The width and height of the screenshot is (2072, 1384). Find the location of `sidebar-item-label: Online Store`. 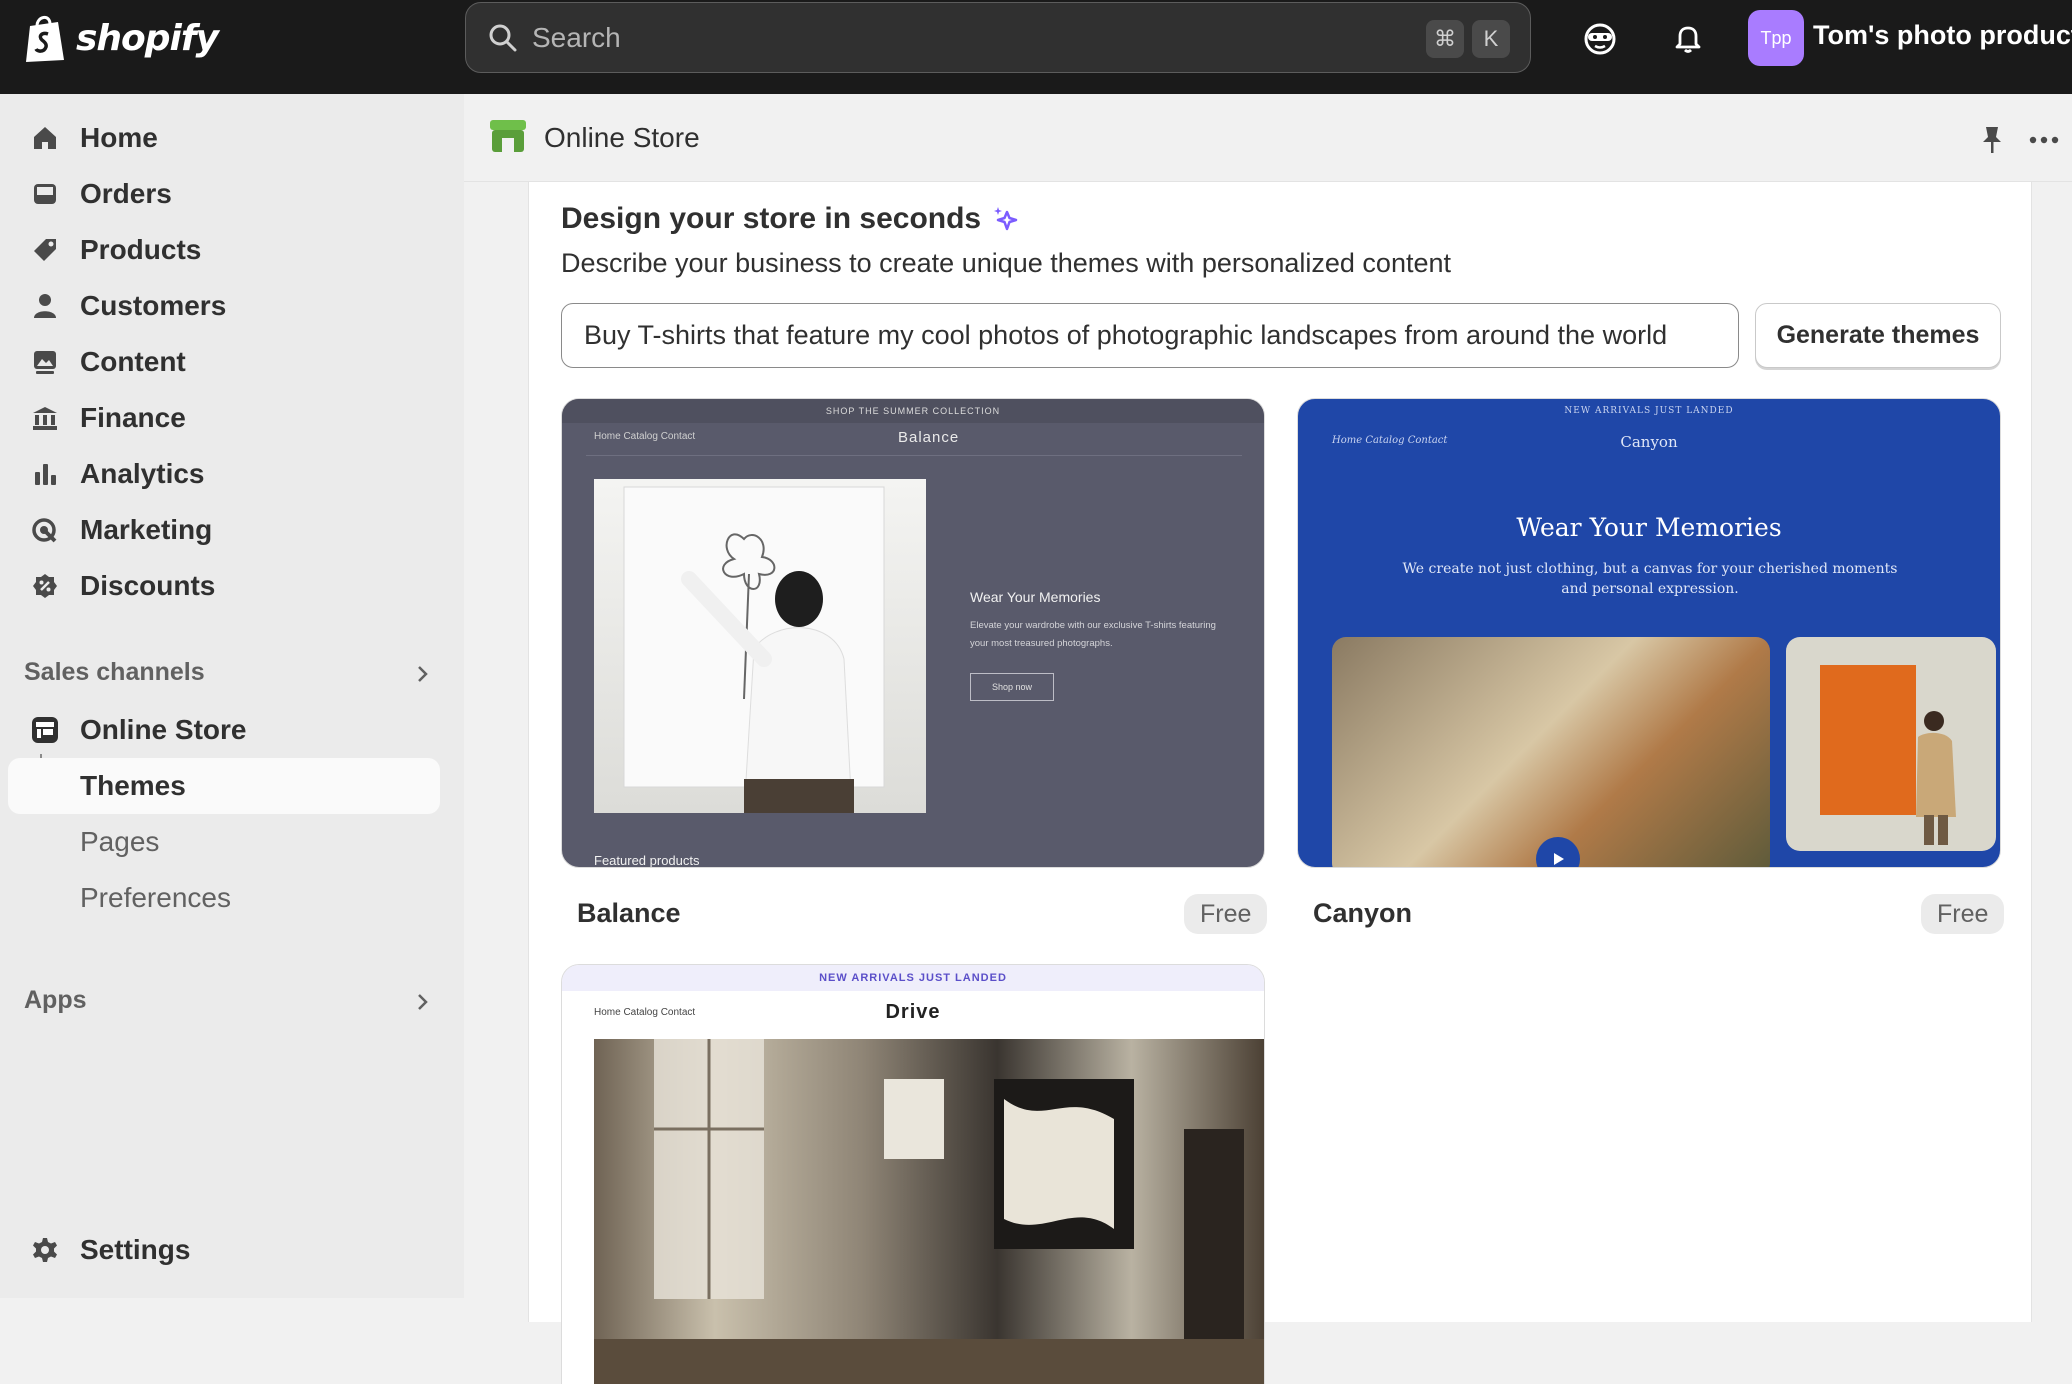

sidebar-item-label: Online Store is located at coordinates (163, 729).